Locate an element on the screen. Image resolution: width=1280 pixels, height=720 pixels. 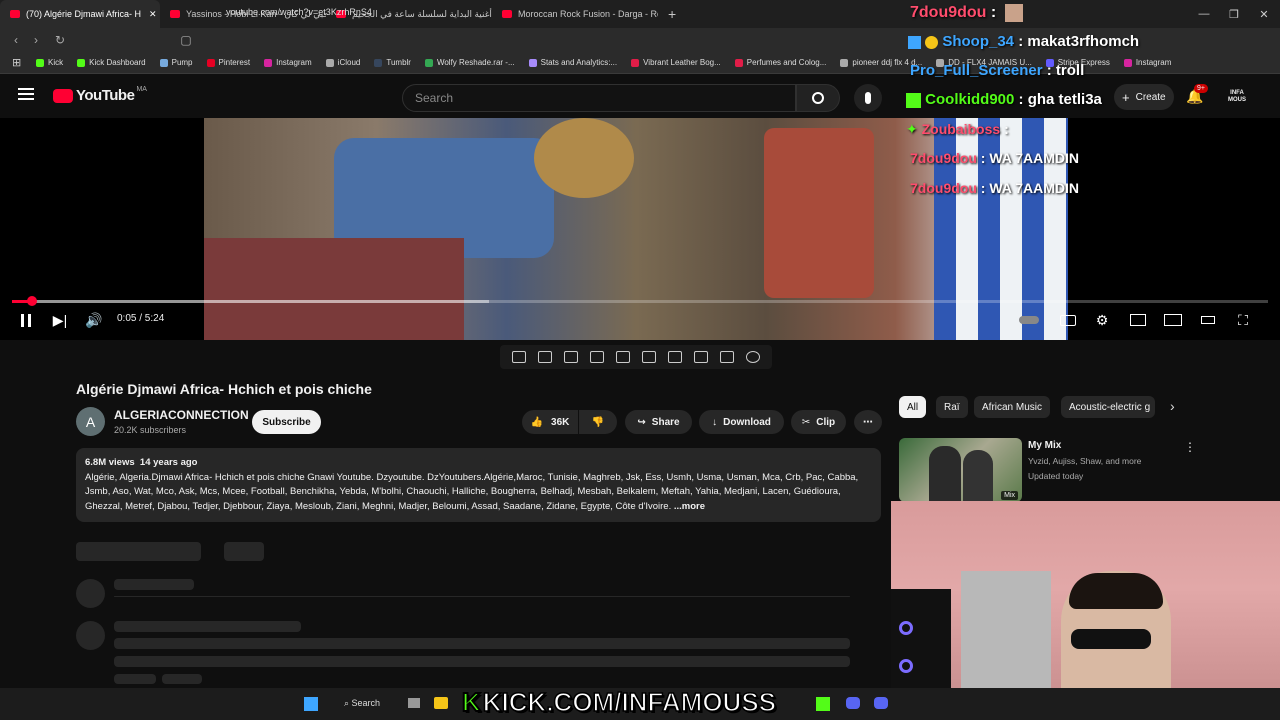
clip-button: ✂ Clip is located at coordinates (818, 422).